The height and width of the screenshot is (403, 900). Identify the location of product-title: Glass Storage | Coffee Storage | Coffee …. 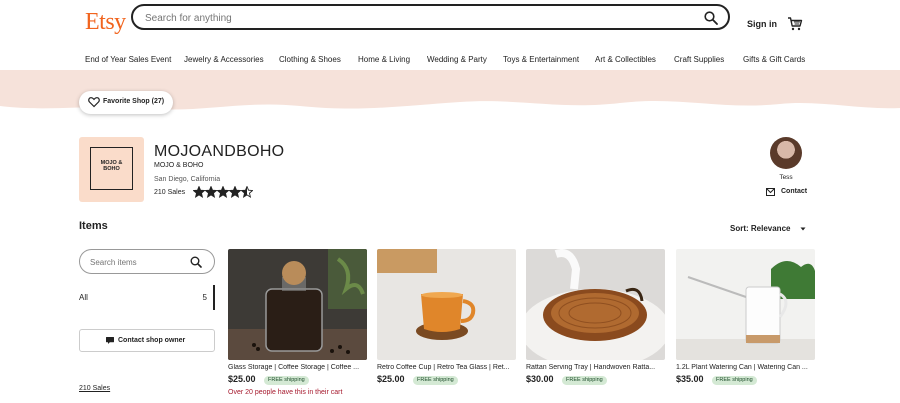
(297, 367).